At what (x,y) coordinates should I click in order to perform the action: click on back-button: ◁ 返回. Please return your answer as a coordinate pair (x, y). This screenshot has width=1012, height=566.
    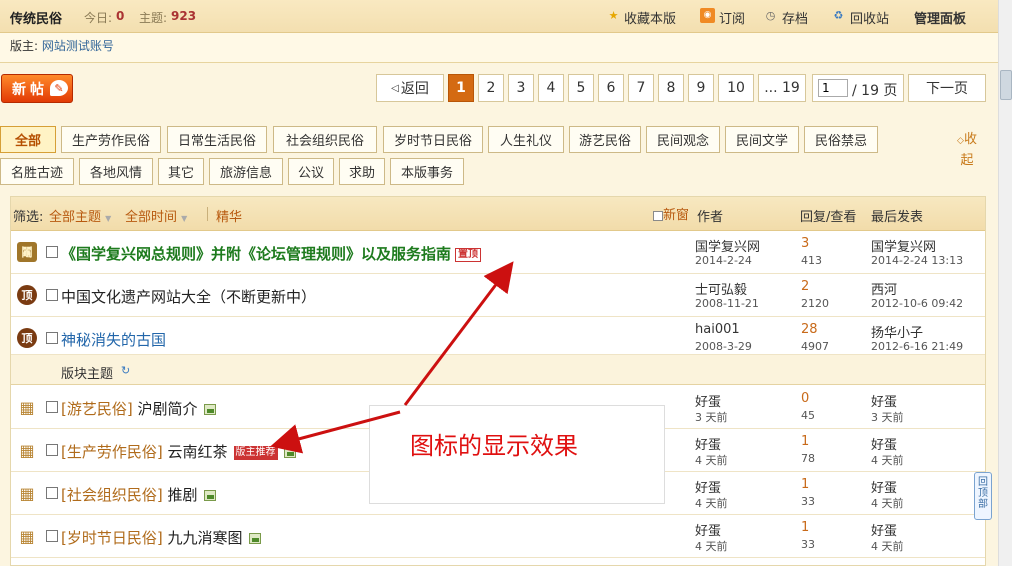
    Looking at the image, I should click on (410, 88).